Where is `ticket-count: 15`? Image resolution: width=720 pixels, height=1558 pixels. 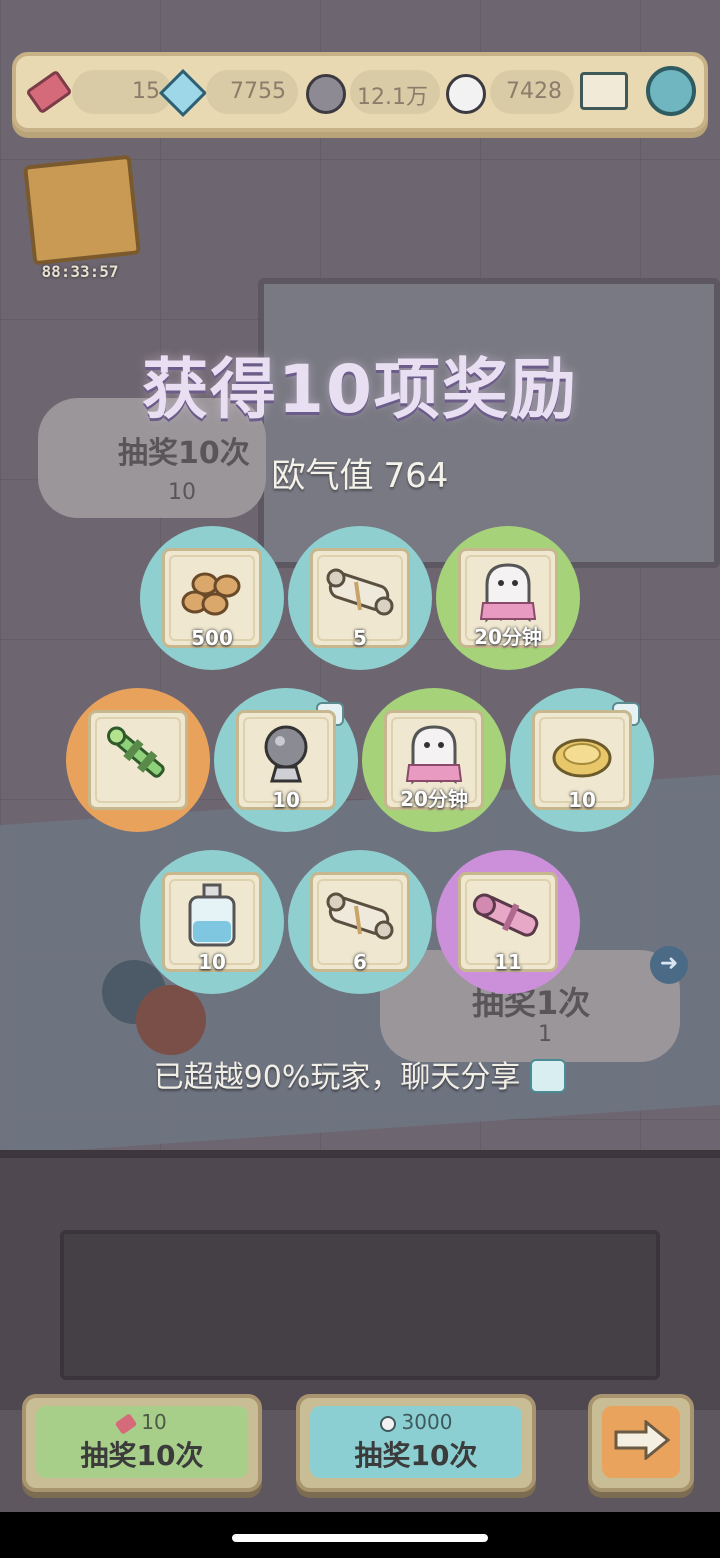
ticket-count: 15 is located at coordinates (146, 91).